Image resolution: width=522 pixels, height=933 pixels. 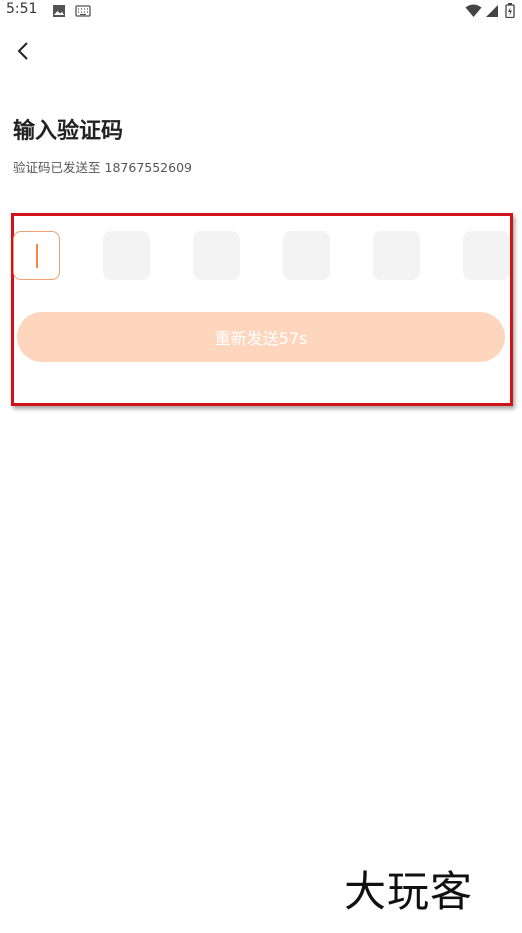 What do you see at coordinates (68, 131) in the screenshot?
I see `page-title: 输入验证码` at bounding box center [68, 131].